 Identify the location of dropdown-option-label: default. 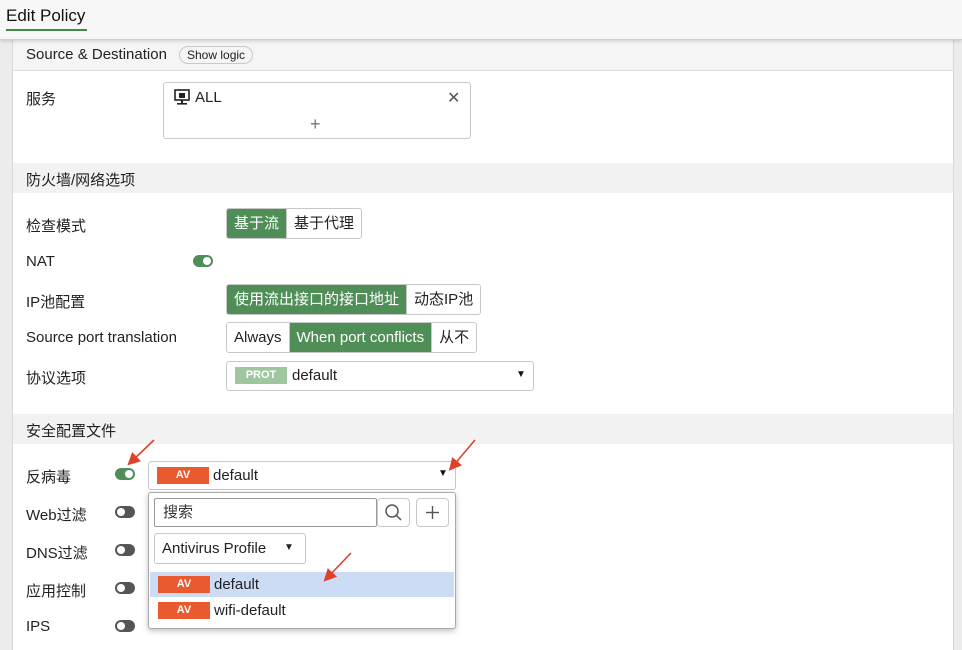
(237, 584).